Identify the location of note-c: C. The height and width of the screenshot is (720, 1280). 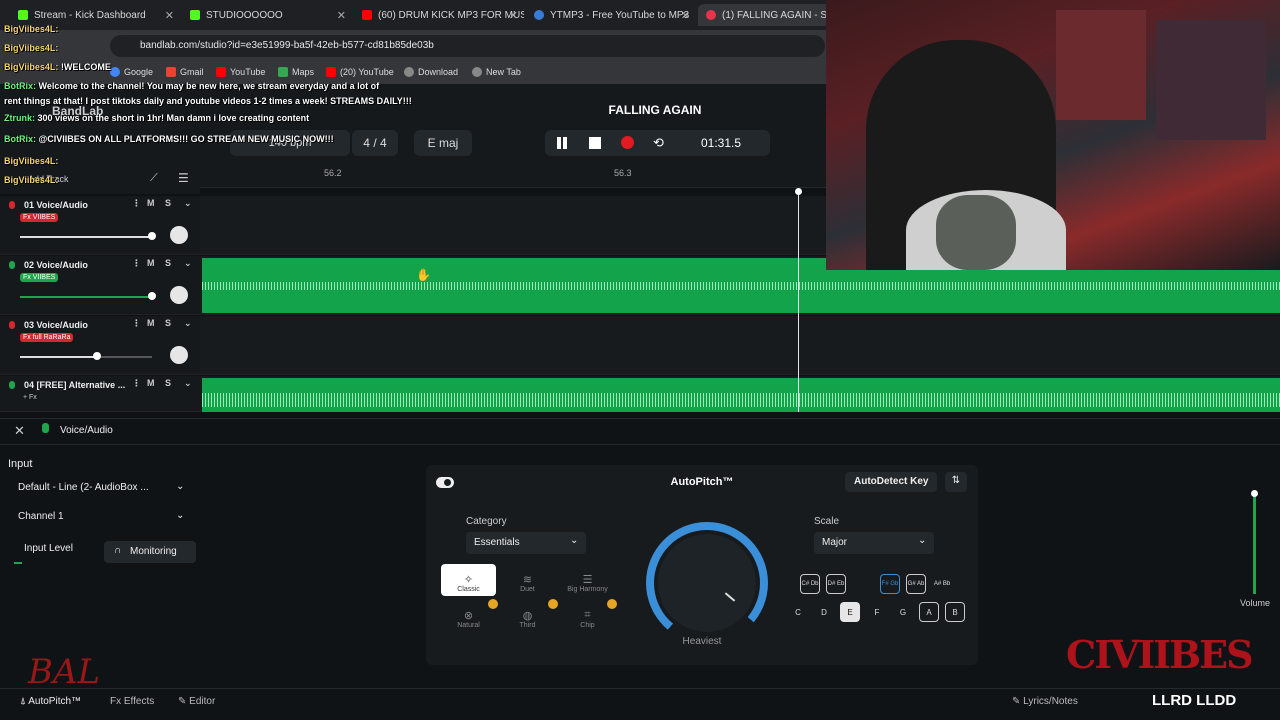
(798, 612).